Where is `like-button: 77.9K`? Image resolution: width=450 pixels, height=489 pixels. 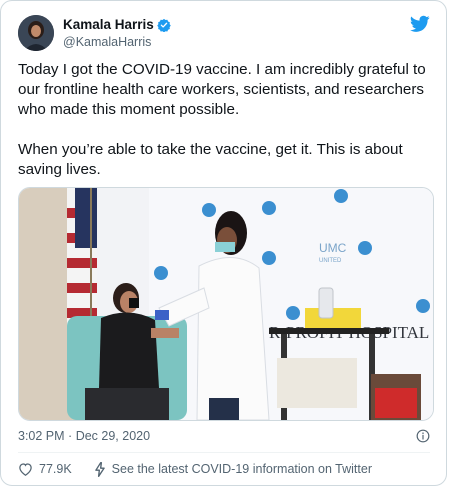
like-button: 77.9K is located at coordinates (56, 469).